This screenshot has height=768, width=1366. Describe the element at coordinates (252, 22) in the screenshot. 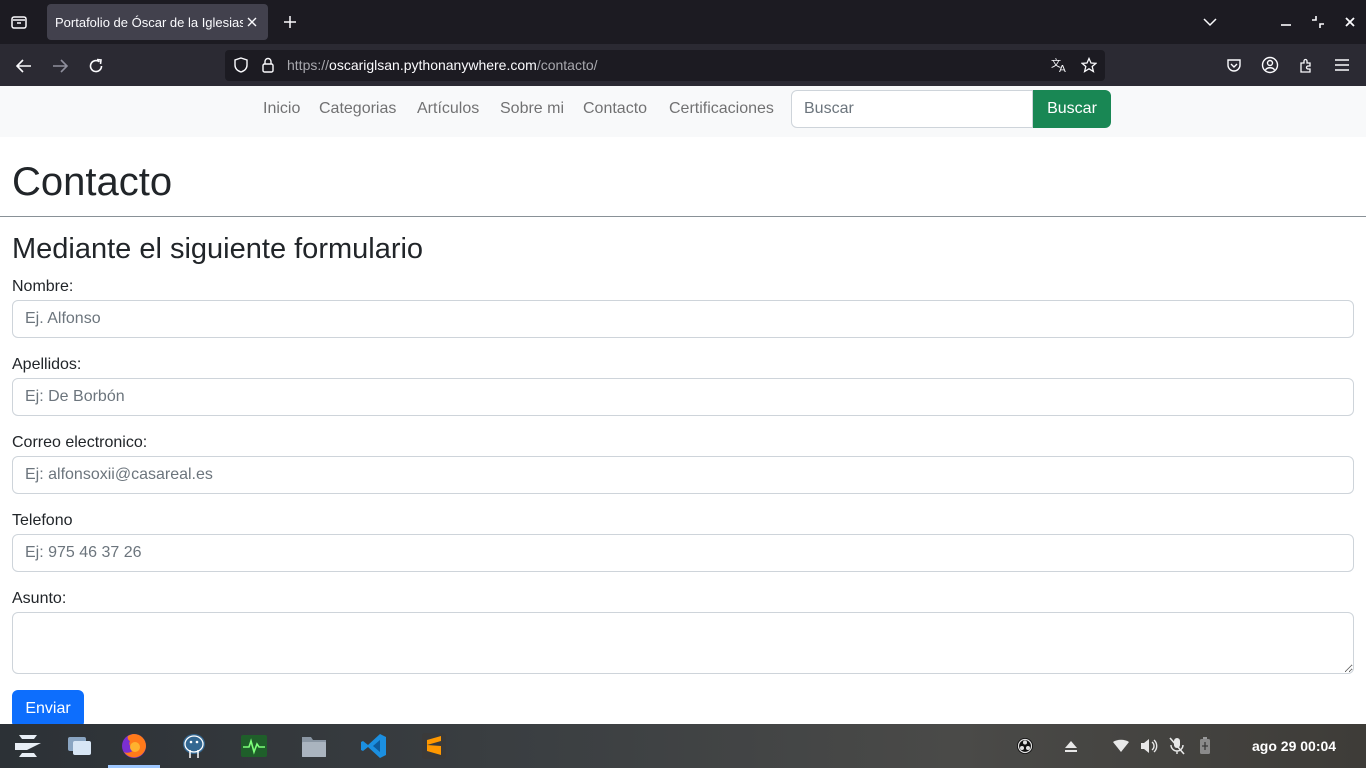

I see `tab-close-icon` at that location.